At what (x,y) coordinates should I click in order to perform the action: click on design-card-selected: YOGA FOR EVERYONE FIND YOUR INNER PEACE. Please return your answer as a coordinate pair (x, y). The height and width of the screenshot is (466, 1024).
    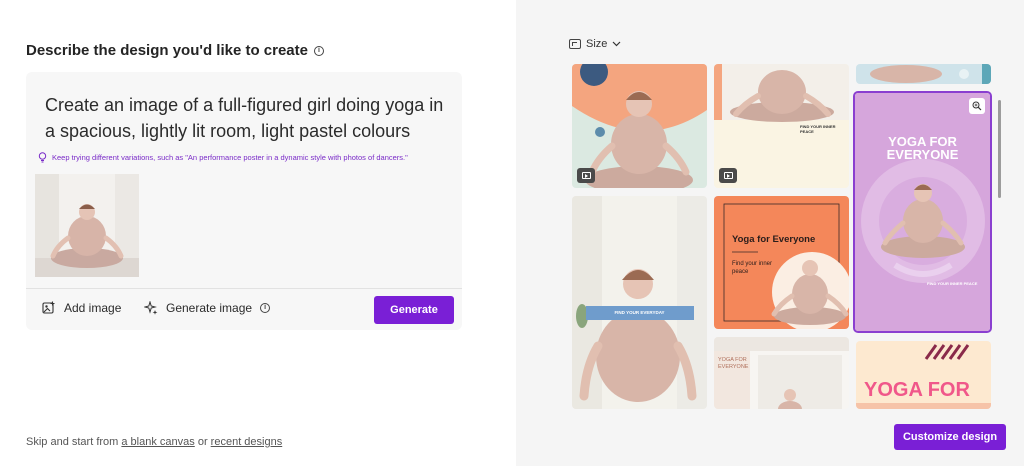
    Looking at the image, I should click on (922, 212).